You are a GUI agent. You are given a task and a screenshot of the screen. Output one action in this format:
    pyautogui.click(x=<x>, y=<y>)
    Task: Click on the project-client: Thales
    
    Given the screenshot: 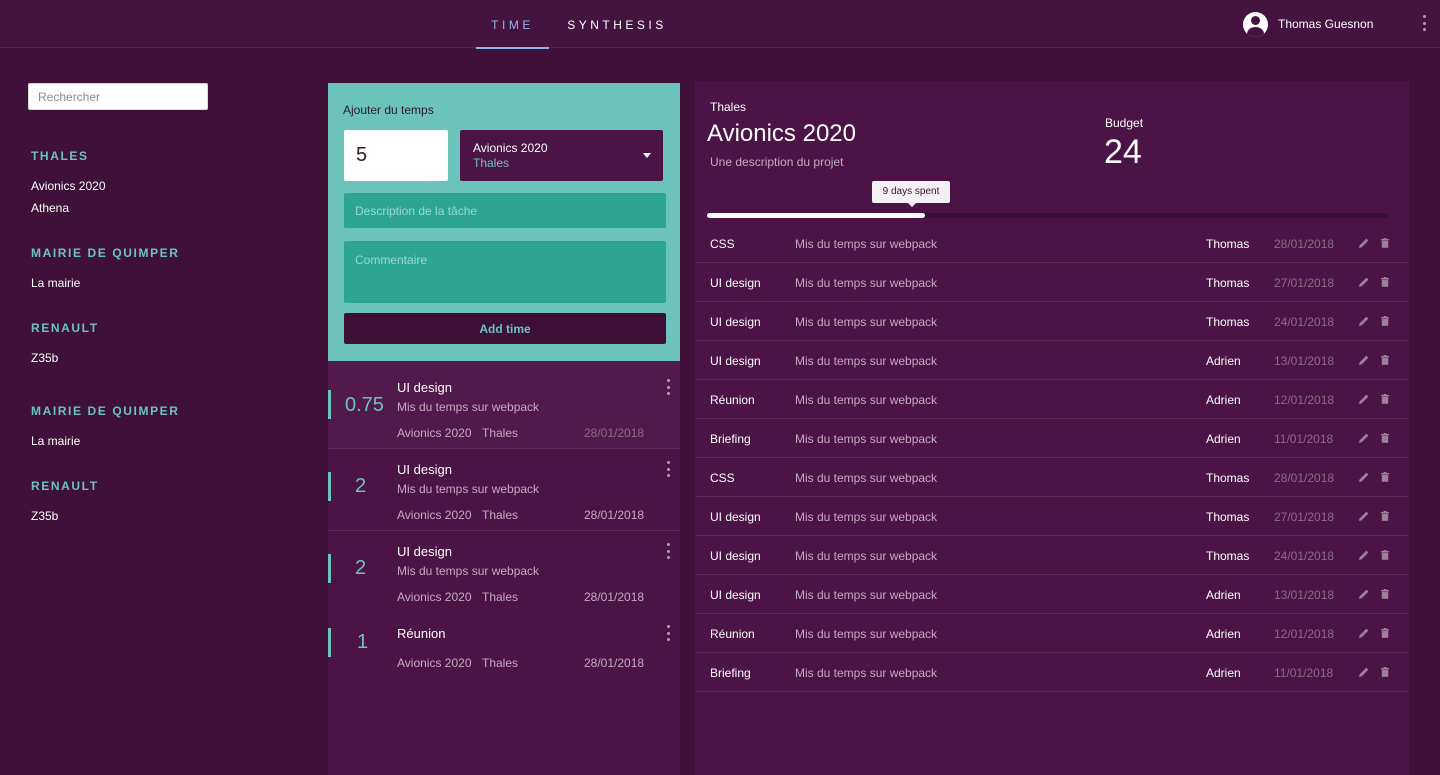 What is the action you would take?
    pyautogui.click(x=728, y=107)
    